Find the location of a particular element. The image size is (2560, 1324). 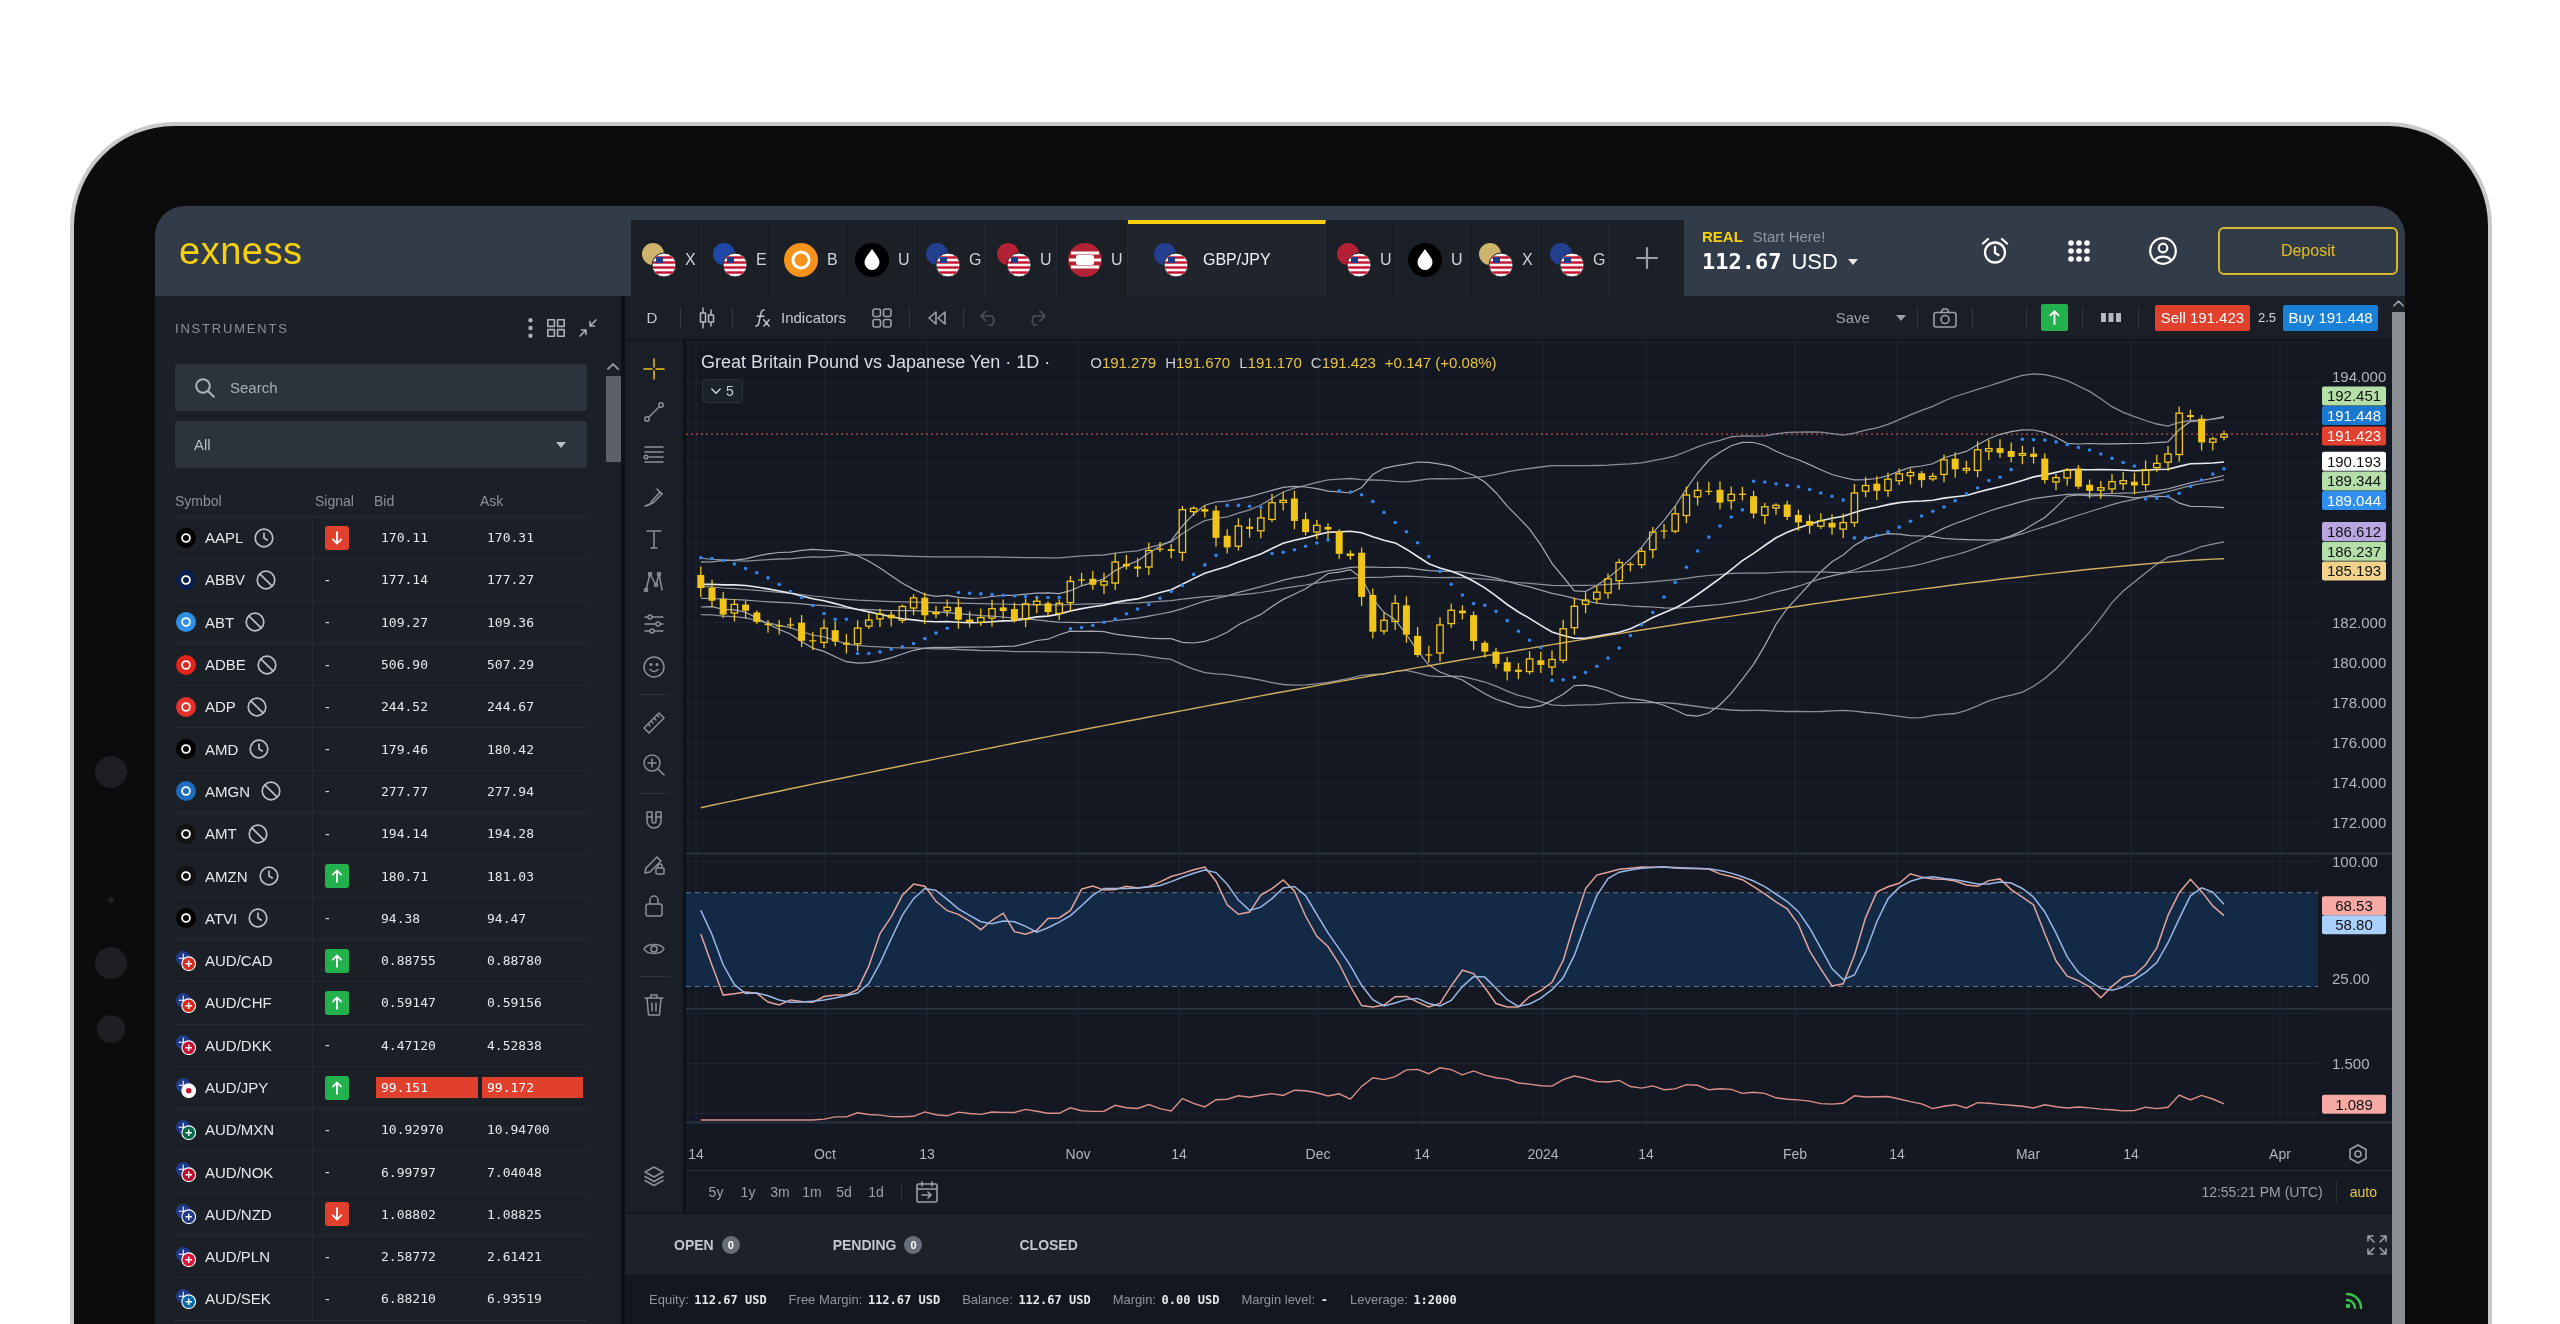

alarm-clock-icon is located at coordinates (1995, 251).